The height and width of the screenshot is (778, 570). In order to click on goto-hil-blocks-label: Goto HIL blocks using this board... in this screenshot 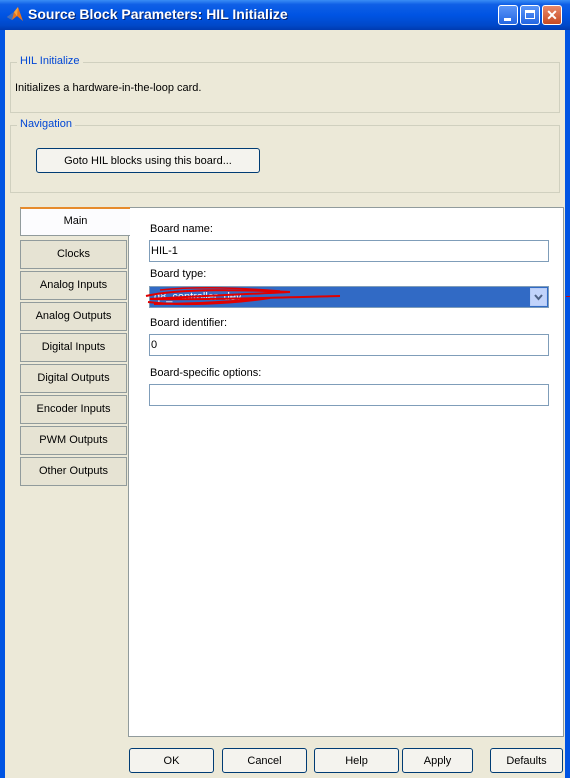, I will do `click(148, 160)`.